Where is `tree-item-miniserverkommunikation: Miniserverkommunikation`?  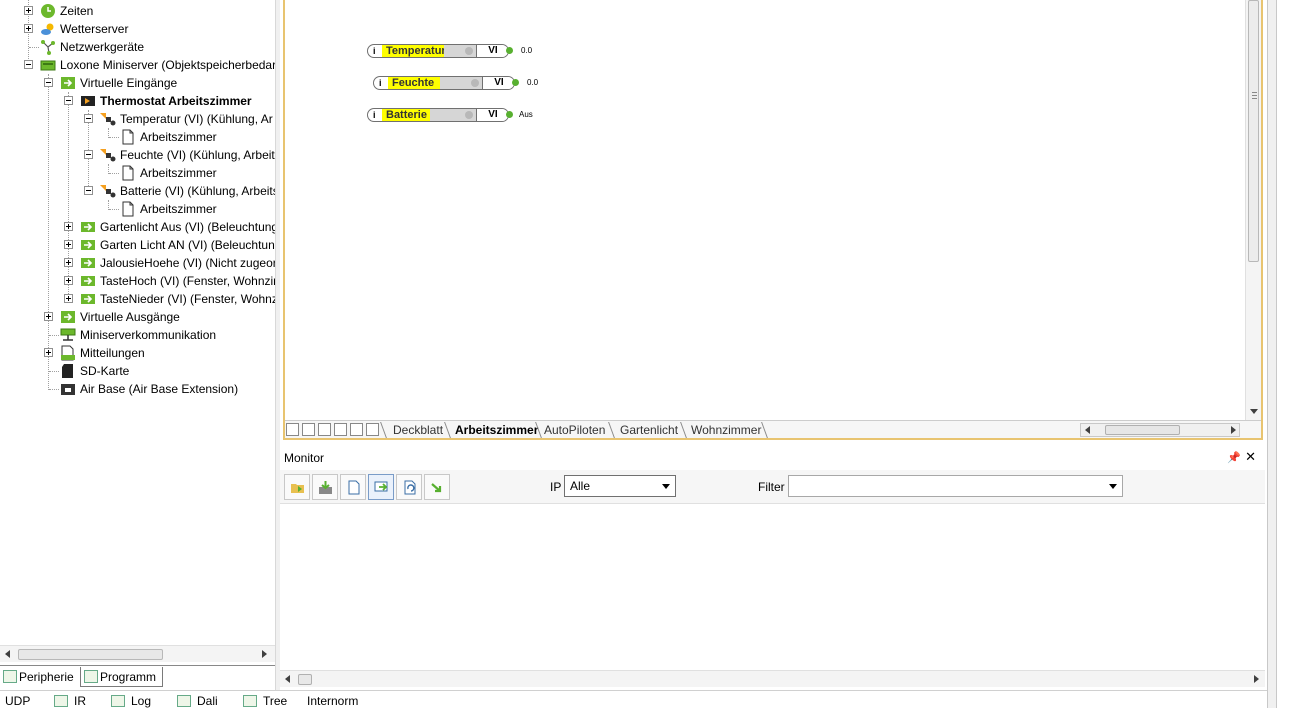
tree-item-miniserverkommunikation: Miniserverkommunikation is located at coordinates (137, 335).